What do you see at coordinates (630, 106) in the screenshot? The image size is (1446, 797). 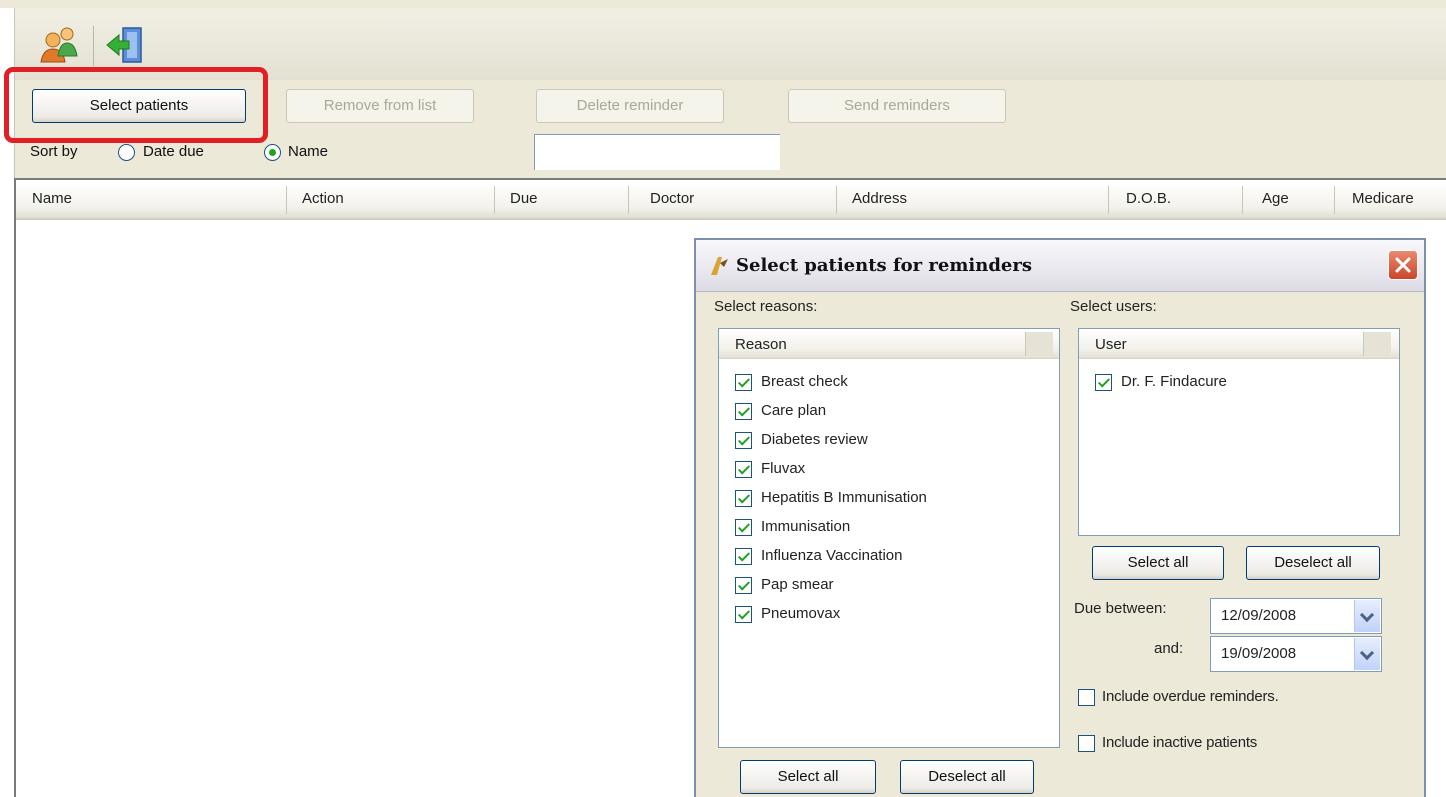 I see `delete-reminder-button: Delete reminder` at bounding box center [630, 106].